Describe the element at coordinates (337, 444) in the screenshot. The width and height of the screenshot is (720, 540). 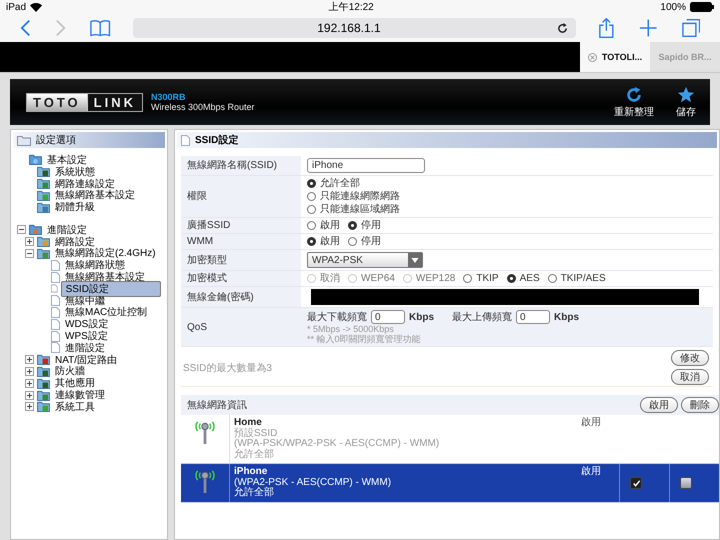
I see `ssid-detail: (WPA-PSK/WPA2-PSK - AES(CCMP) - WMM)` at that location.